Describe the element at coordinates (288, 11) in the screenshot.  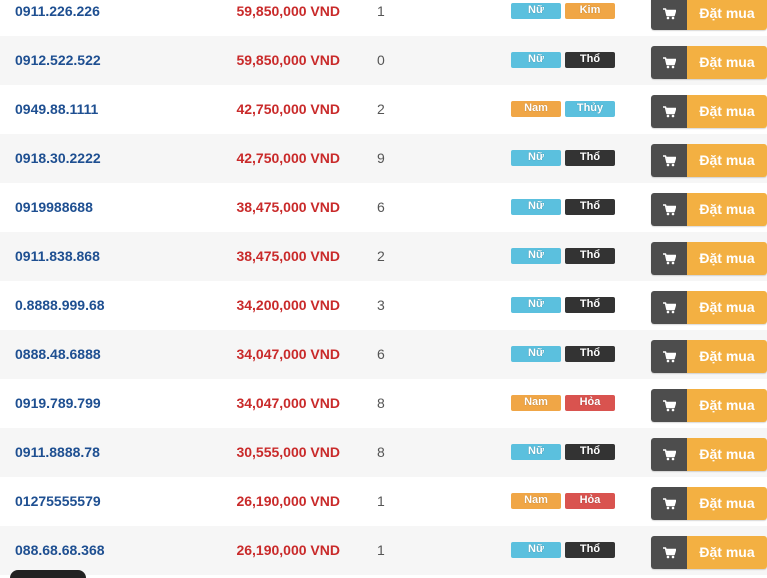
I see `price-text: 59,850,000 VND` at that location.